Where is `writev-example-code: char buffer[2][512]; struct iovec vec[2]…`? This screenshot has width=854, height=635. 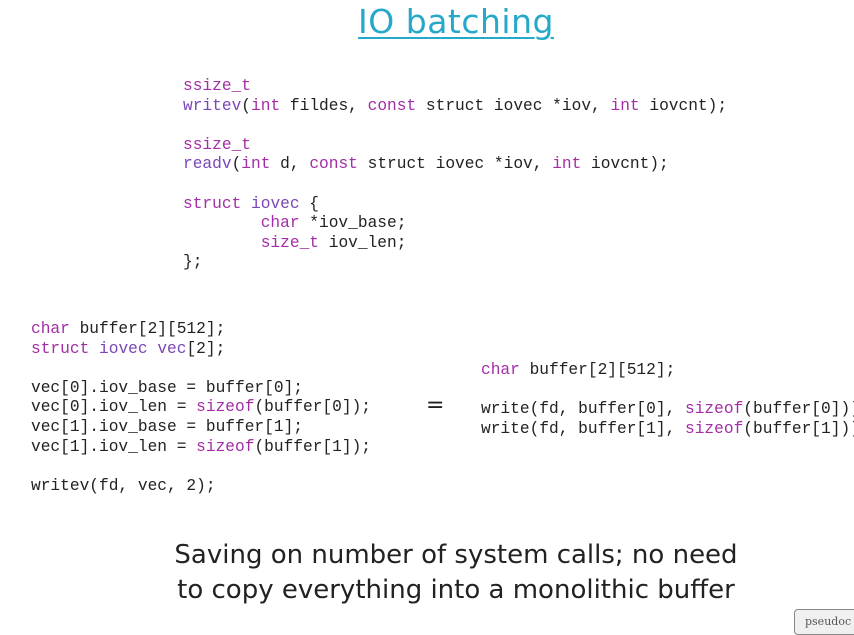 writev-example-code: char buffer[2][512]; struct iovec vec[2]… is located at coordinates (201, 408).